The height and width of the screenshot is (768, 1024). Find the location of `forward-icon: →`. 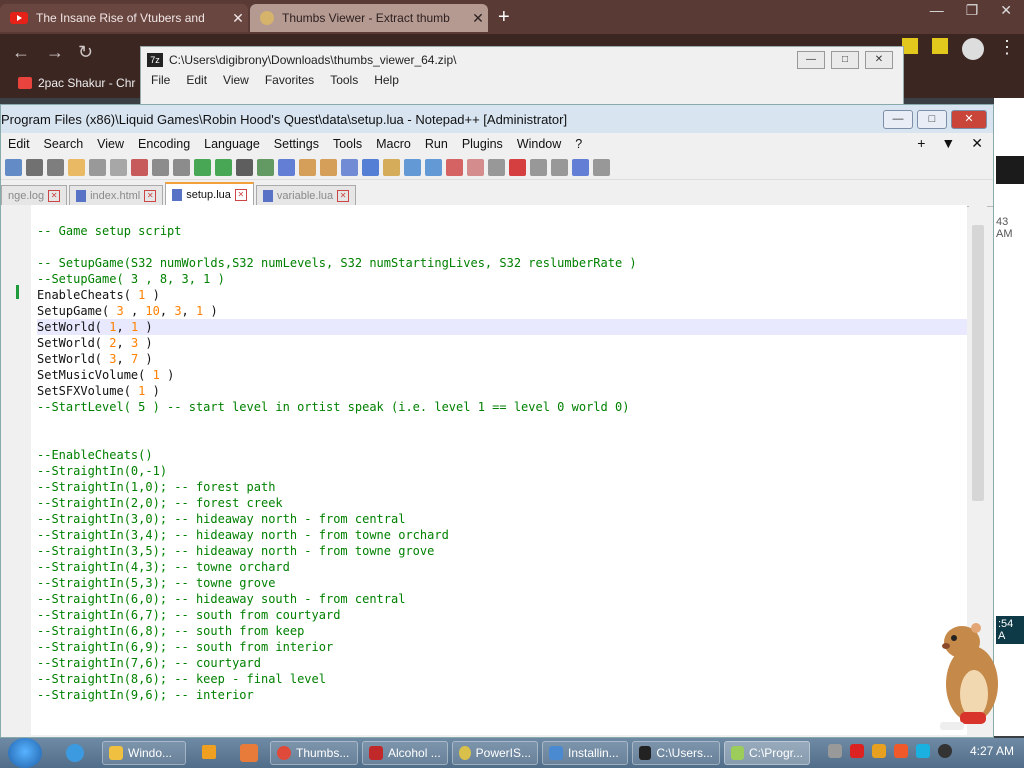

forward-icon: → is located at coordinates (55, 52).